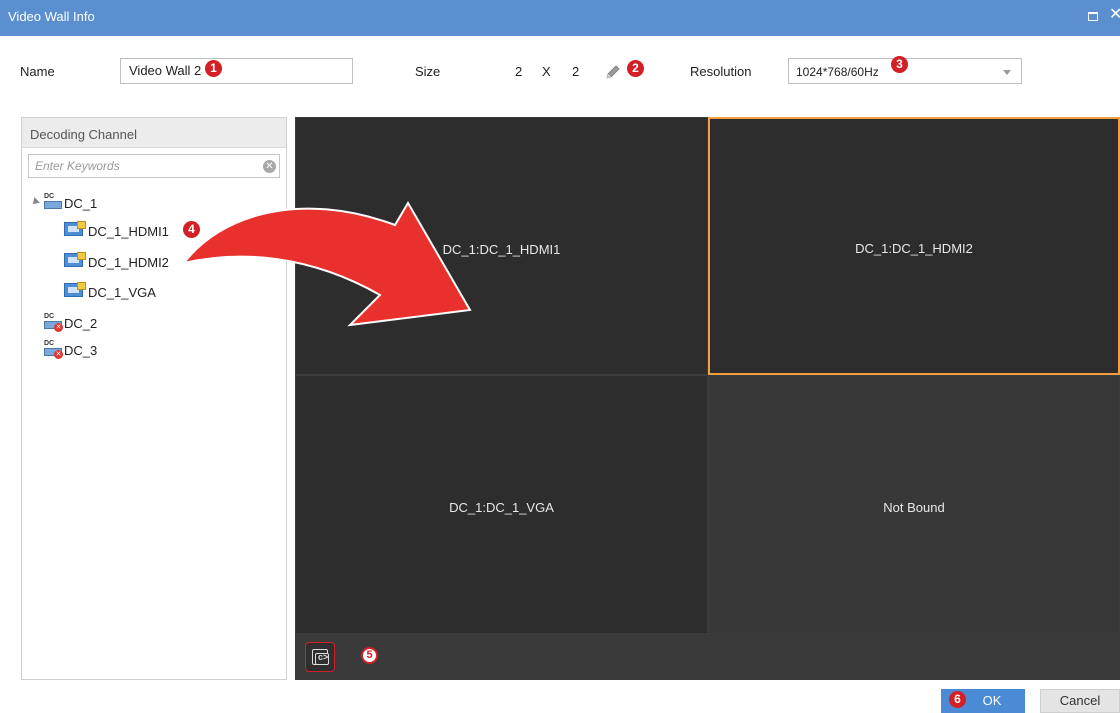  Describe the element at coordinates (957, 699) in the screenshot. I see `step-6-marker: 6` at that location.